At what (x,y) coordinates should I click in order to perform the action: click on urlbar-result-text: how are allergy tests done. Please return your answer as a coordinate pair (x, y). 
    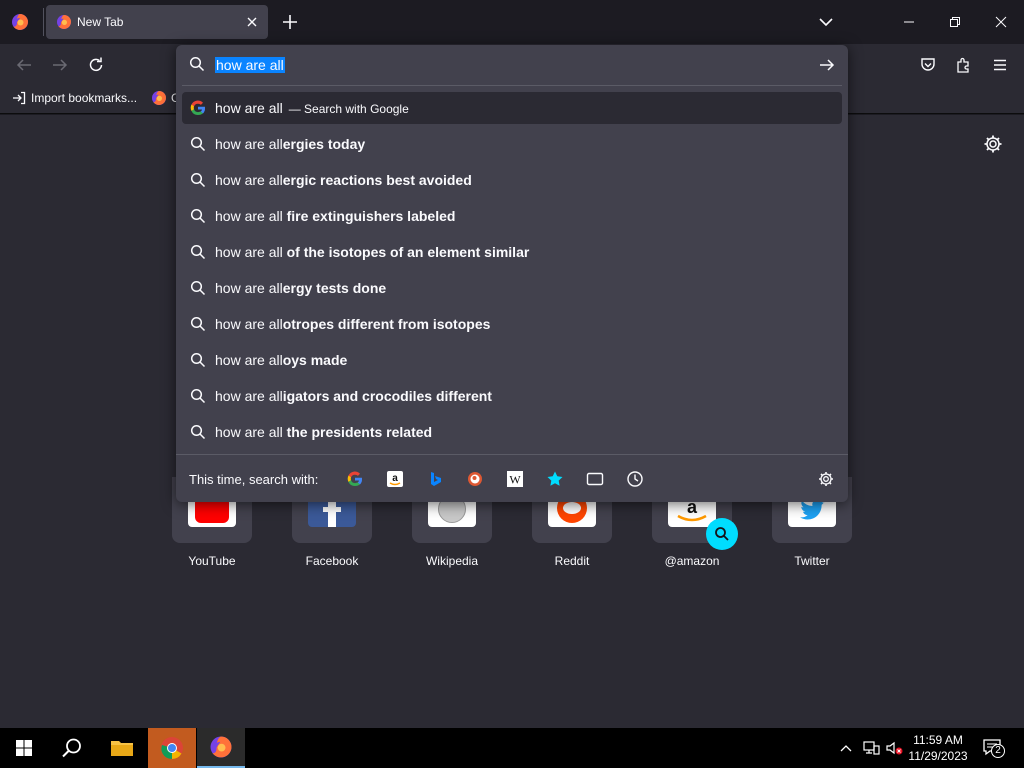
    Looking at the image, I should click on (300, 288).